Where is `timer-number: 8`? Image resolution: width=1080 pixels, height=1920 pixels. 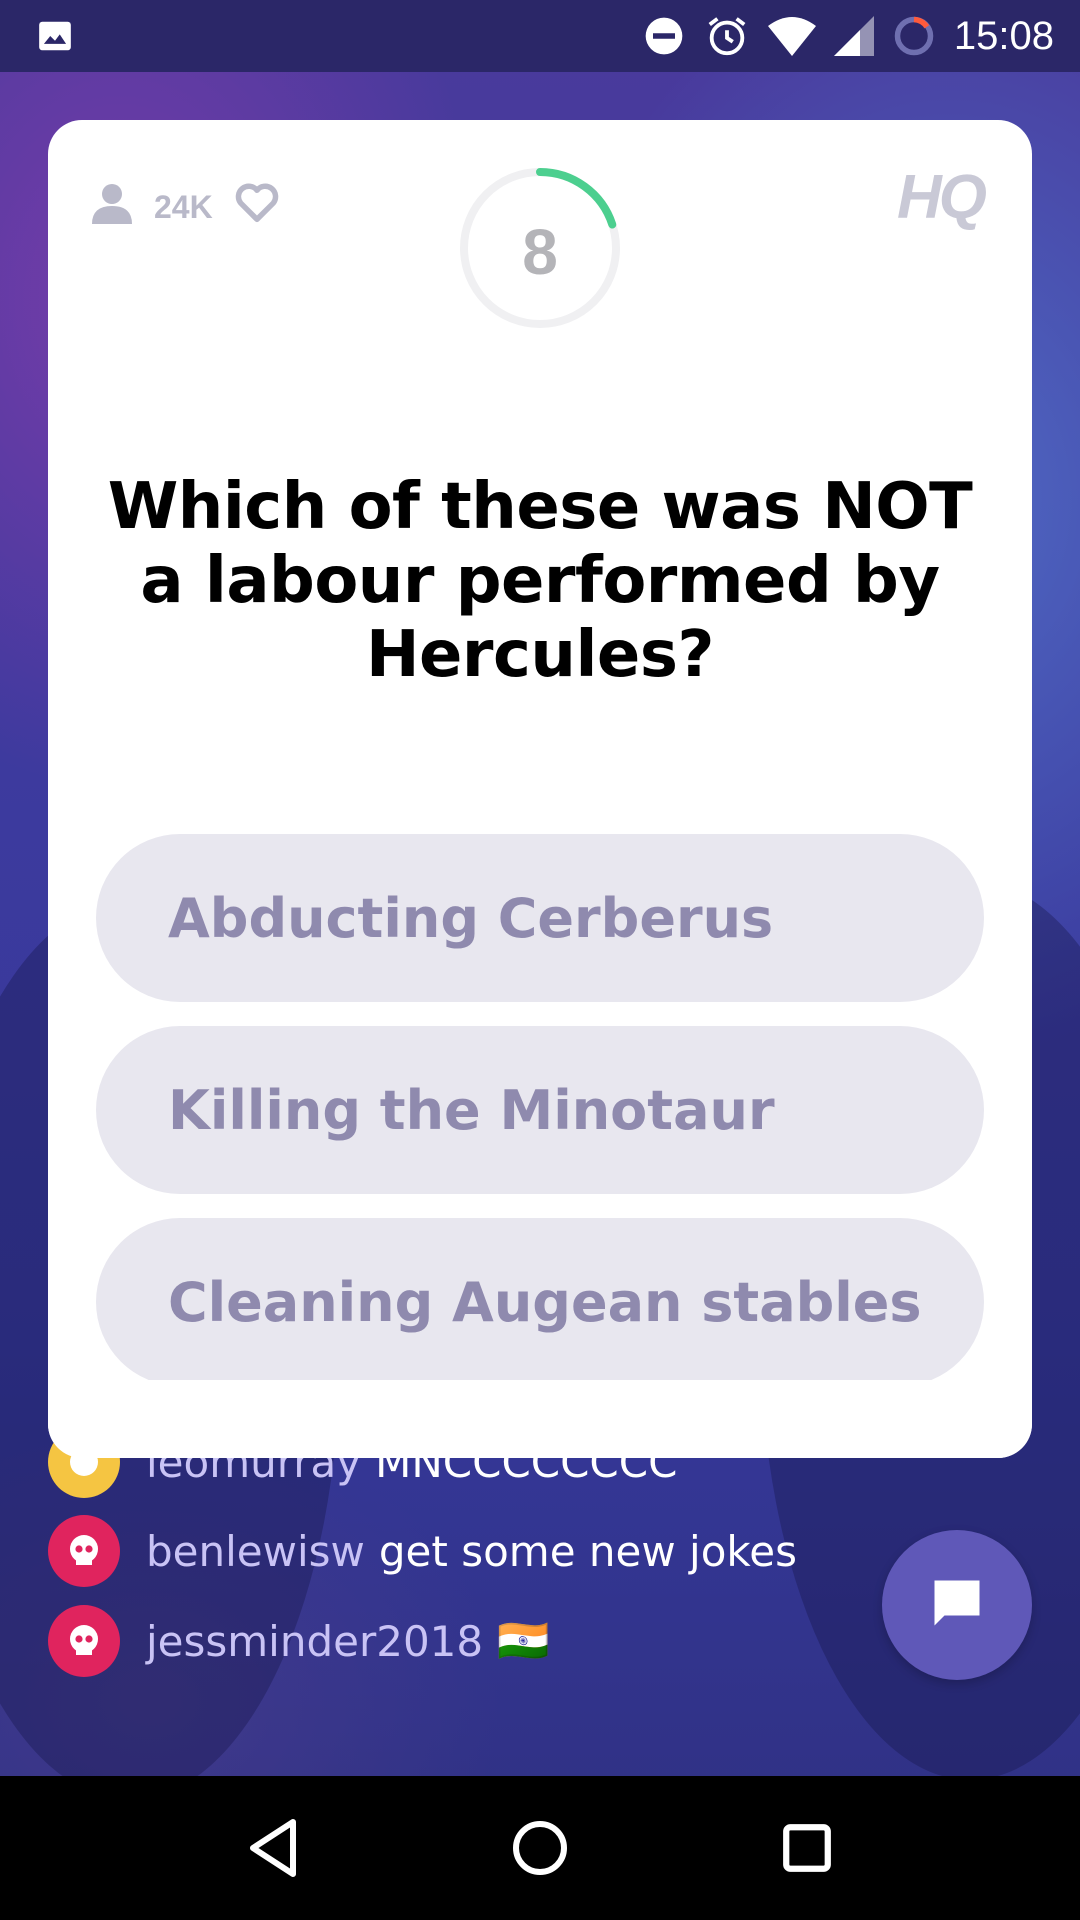 timer-number: 8 is located at coordinates (540, 252).